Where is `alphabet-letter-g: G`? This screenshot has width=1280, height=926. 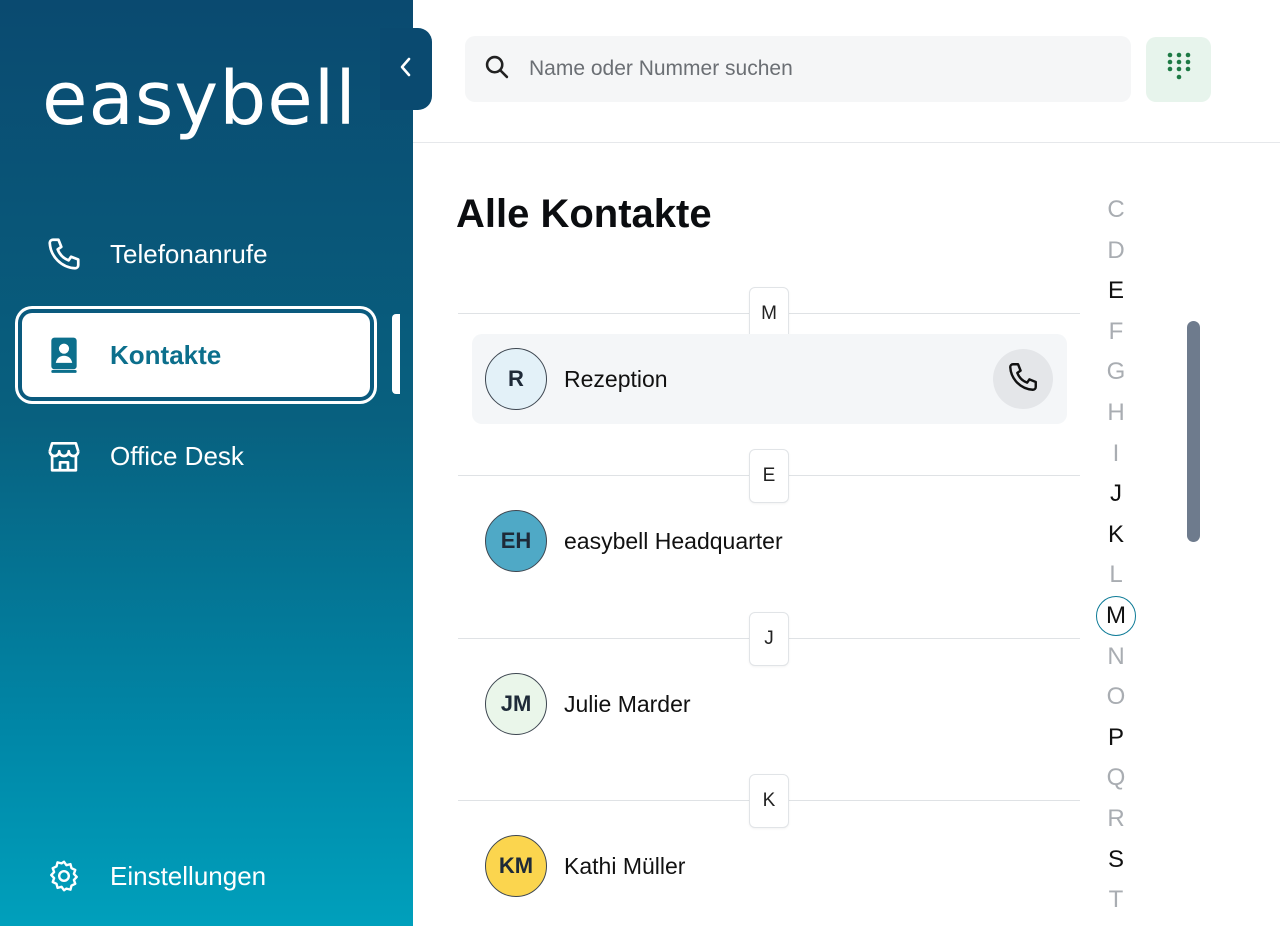 alphabet-letter-g: G is located at coordinates (1116, 372).